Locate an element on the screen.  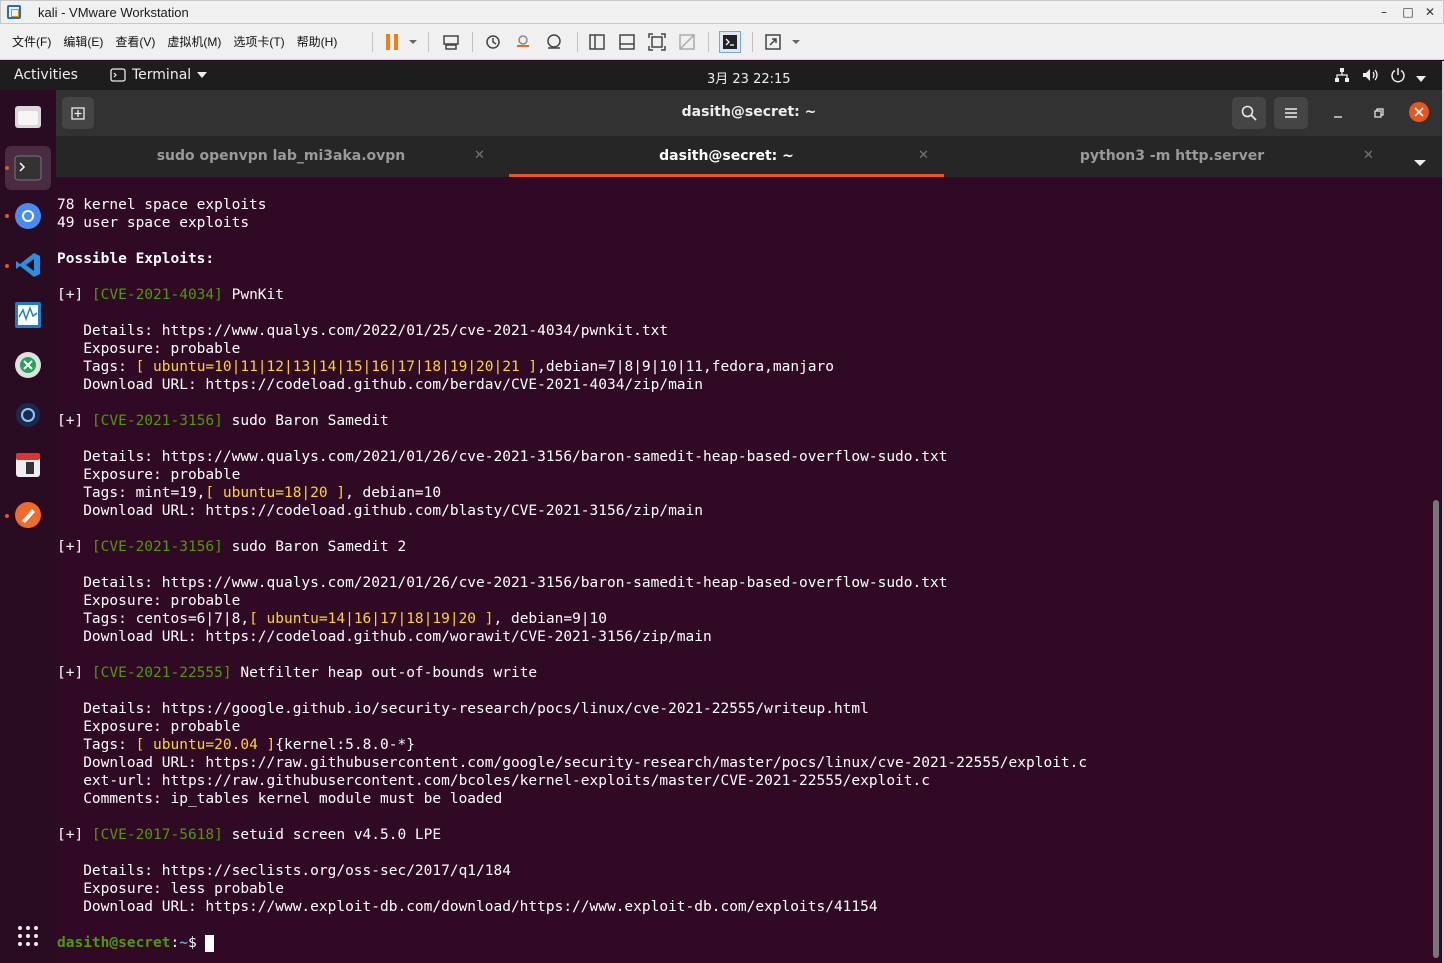
line-text: , debian=9|10 is located at coordinates (550, 619).